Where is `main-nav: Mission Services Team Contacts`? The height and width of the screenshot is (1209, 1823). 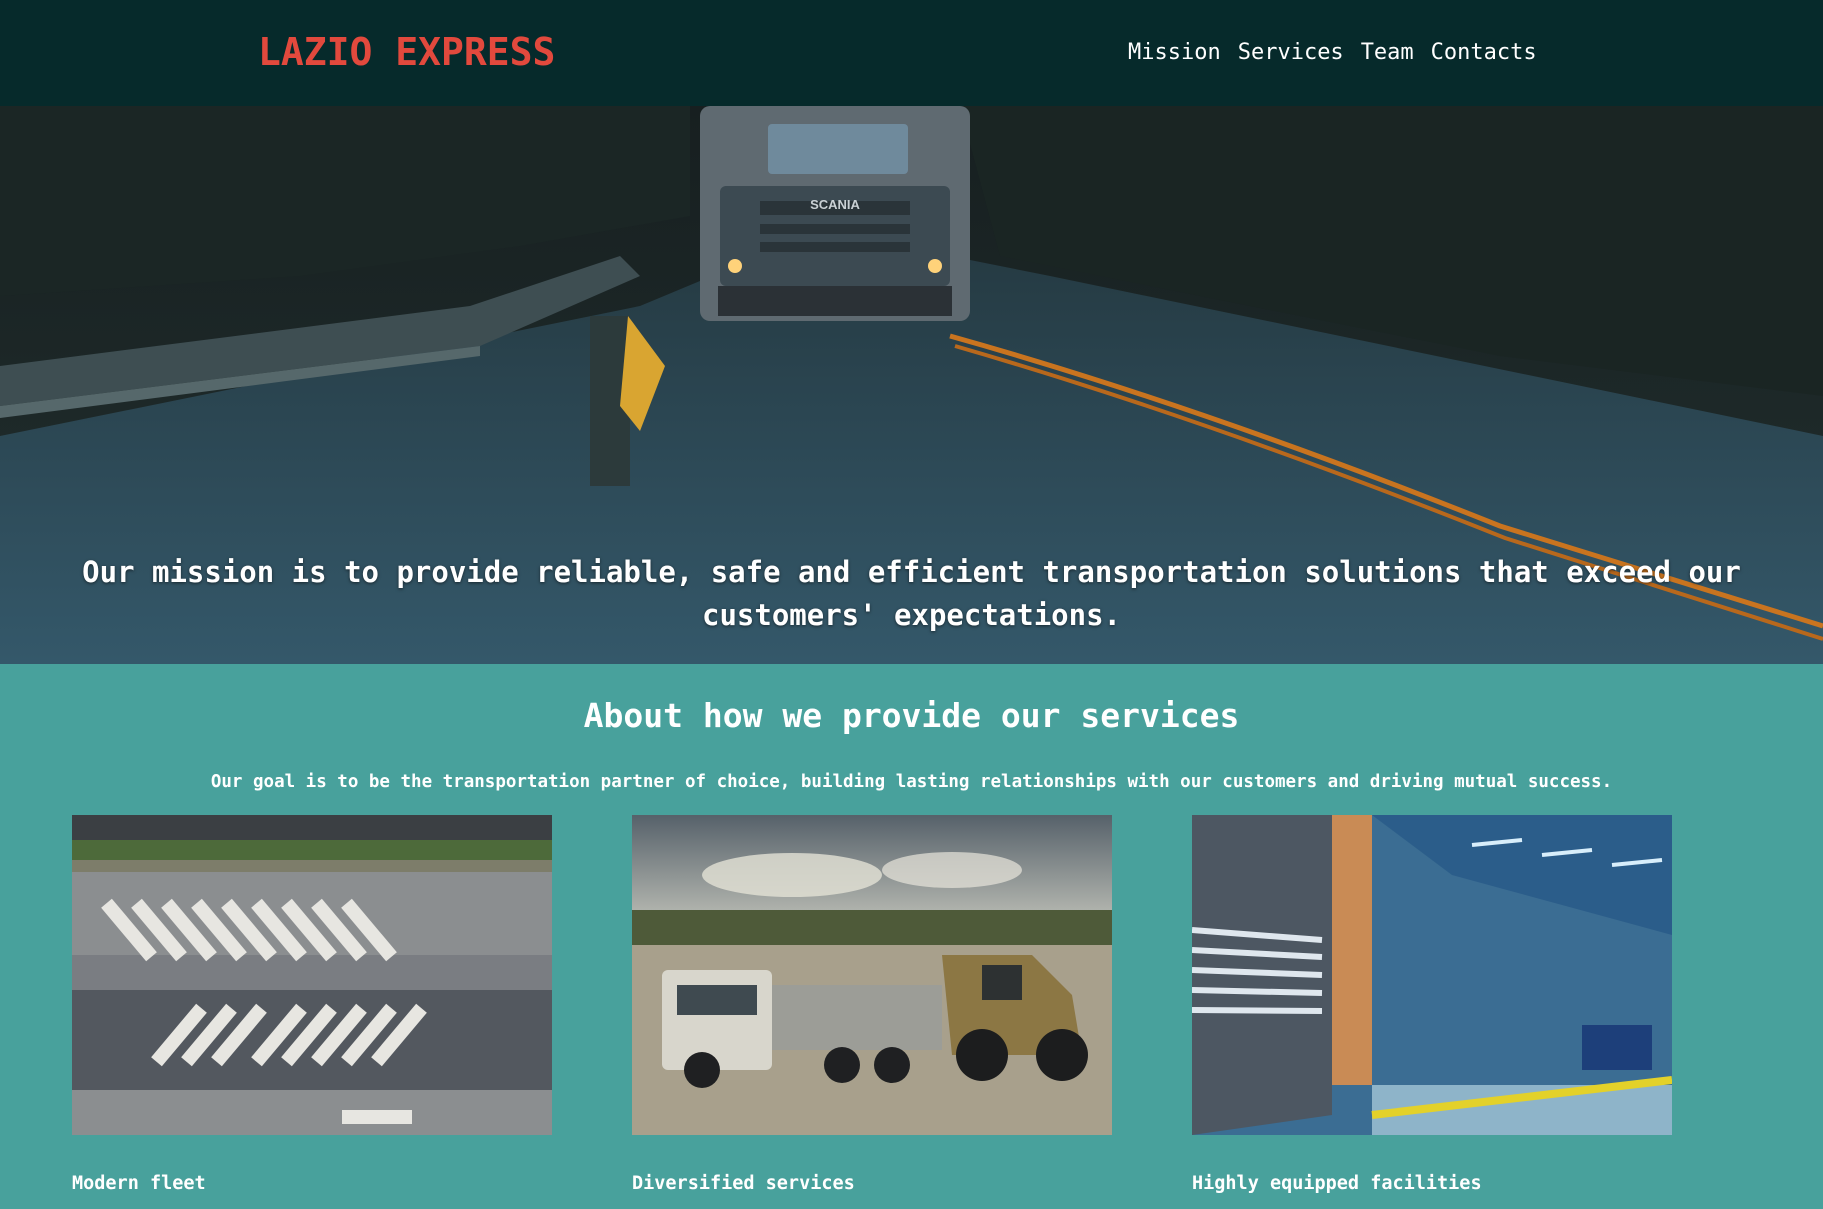
main-nav: Mission Services Team Contacts is located at coordinates (1332, 52).